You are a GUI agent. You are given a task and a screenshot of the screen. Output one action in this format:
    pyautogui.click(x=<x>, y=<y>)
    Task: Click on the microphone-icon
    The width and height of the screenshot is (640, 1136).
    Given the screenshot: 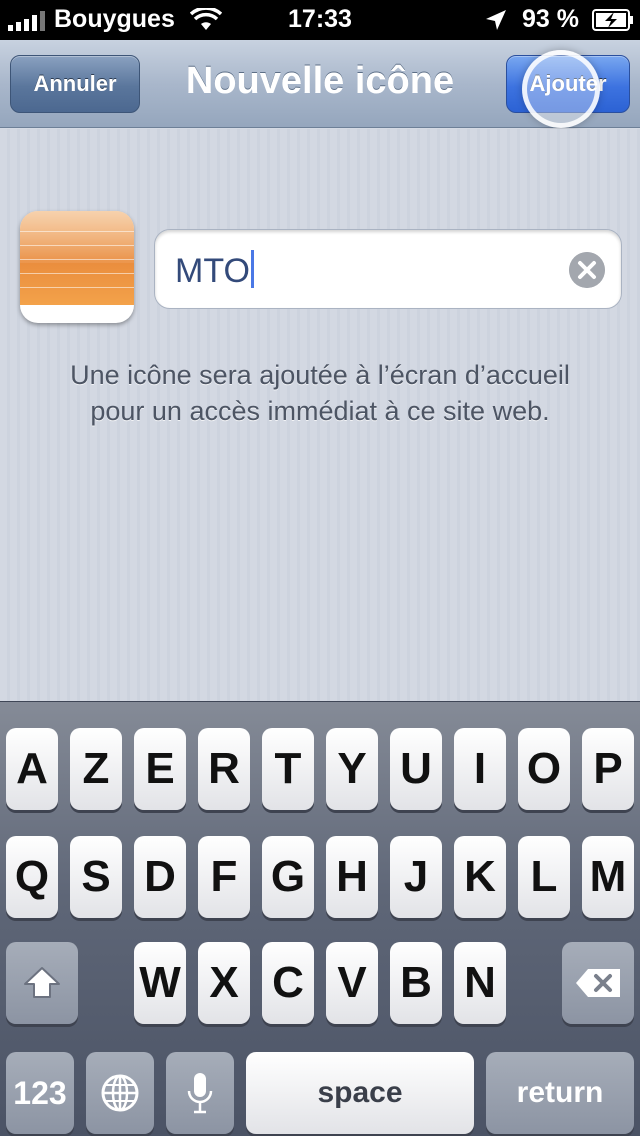 What is the action you would take?
    pyautogui.click(x=200, y=1093)
    